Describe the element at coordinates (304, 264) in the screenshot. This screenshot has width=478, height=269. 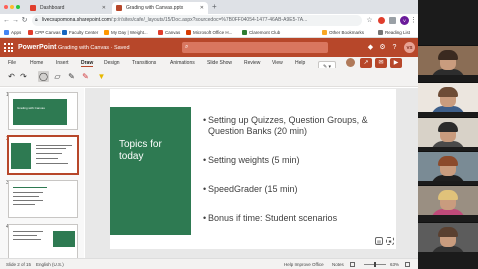
I see `help-improve-office-link: Help Improve Office` at that location.